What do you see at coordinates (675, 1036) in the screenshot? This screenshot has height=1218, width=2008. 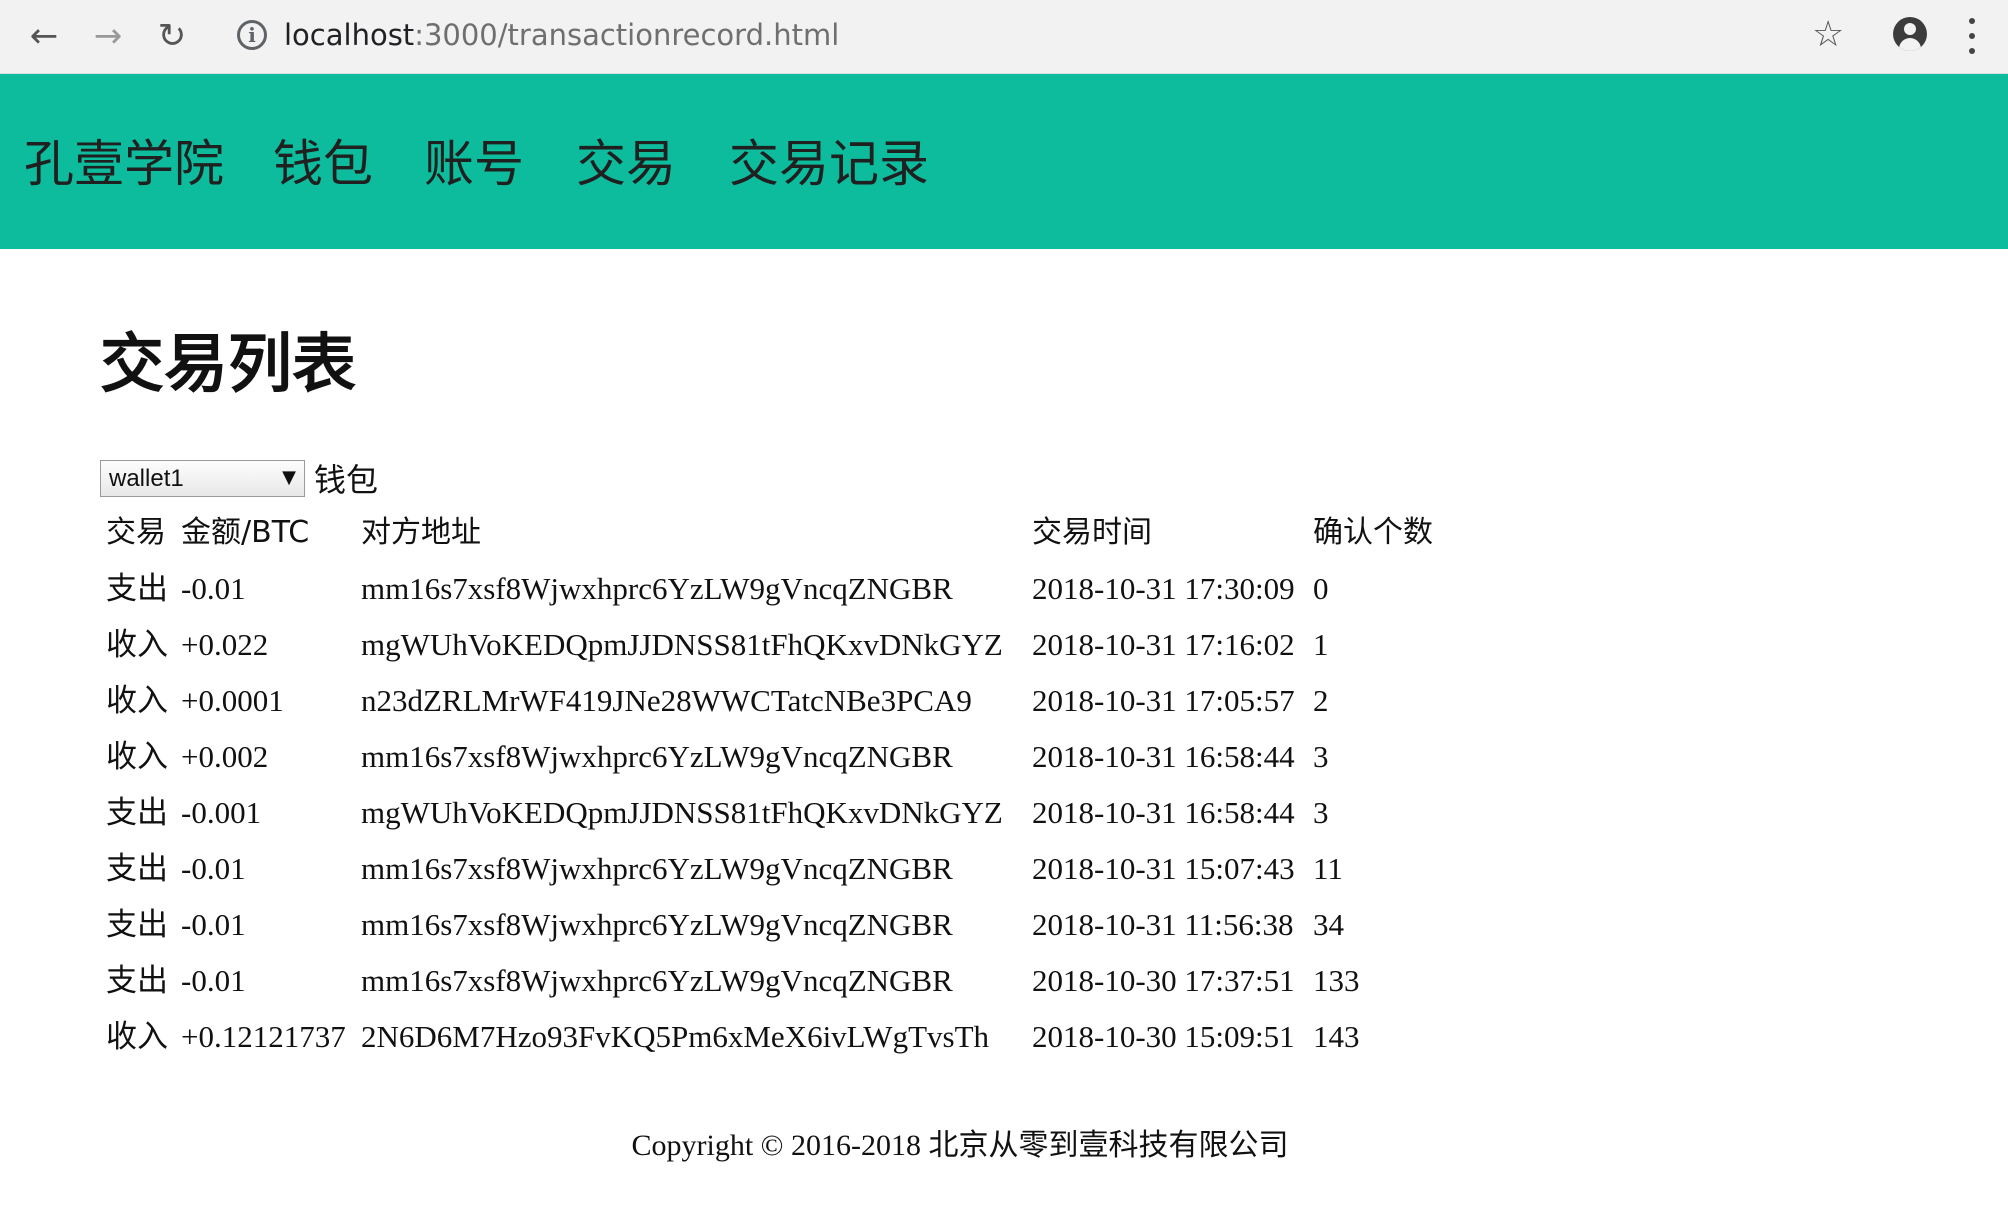 I see `cell-address: 2N6D6M7Hzo93FvKQ5Pm6xMeX6ivLWgTvsTh` at bounding box center [675, 1036].